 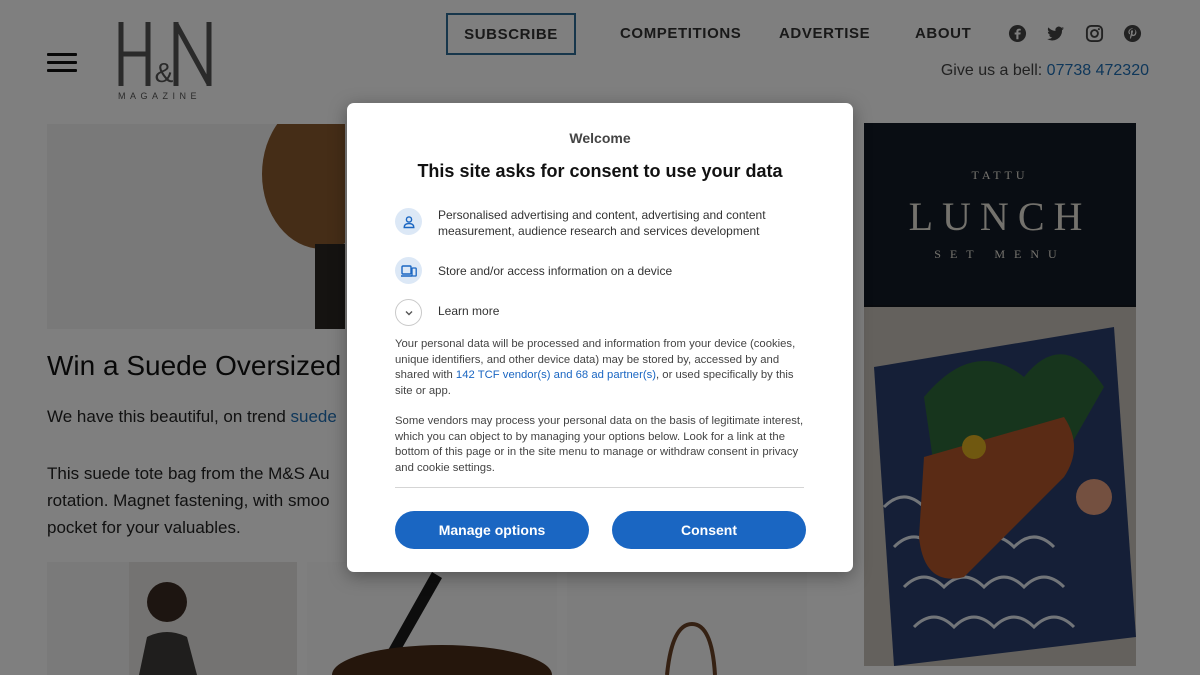 What do you see at coordinates (408, 312) in the screenshot?
I see `chevron-down-icon` at bounding box center [408, 312].